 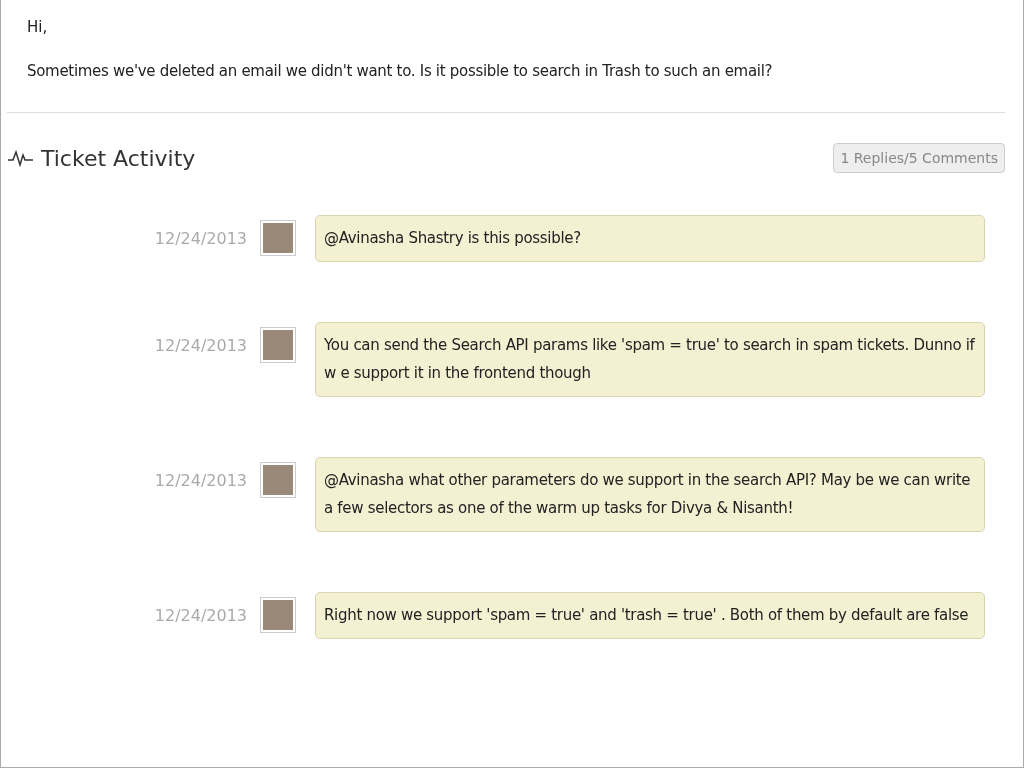 What do you see at coordinates (650, 359) in the screenshot?
I see `comment-bubble: You can send the Search API params like 'spam = true' to search in spam tickets. Dunno if w e support it in the frontend though` at bounding box center [650, 359].